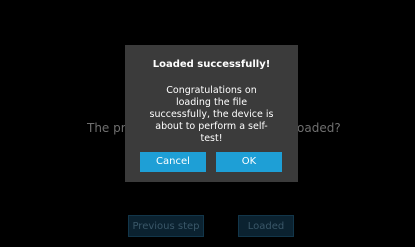 The image size is (415, 247). I want to click on cancel-button: Cancel, so click(173, 162).